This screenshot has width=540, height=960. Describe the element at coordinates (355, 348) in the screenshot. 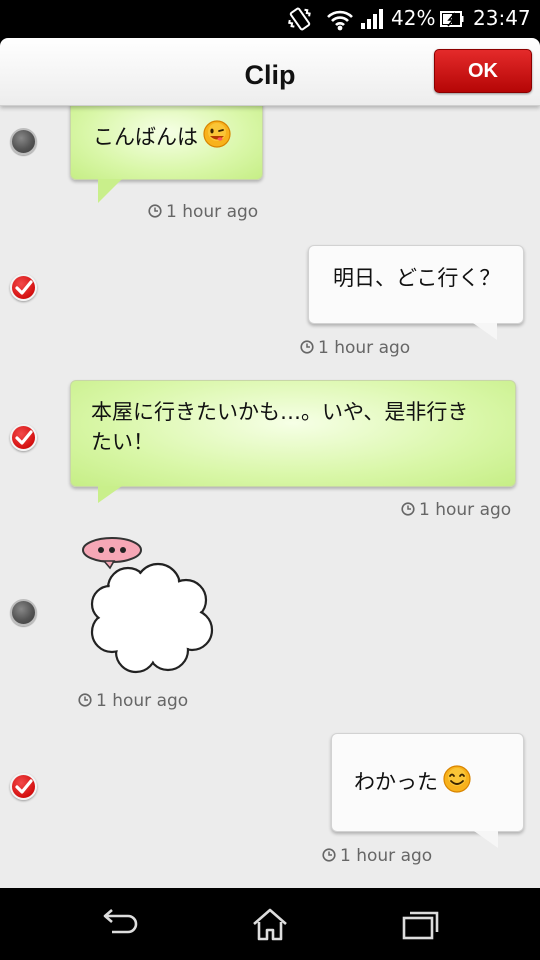

I see `timestamp-2: 1 hour ago` at that location.